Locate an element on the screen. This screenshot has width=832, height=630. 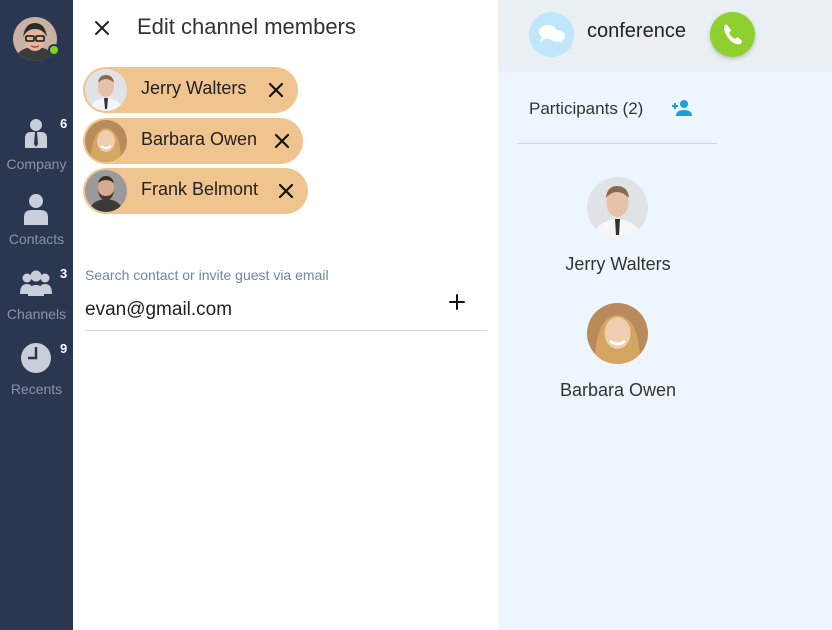
chat-bubbles-icon is located at coordinates (552, 34).